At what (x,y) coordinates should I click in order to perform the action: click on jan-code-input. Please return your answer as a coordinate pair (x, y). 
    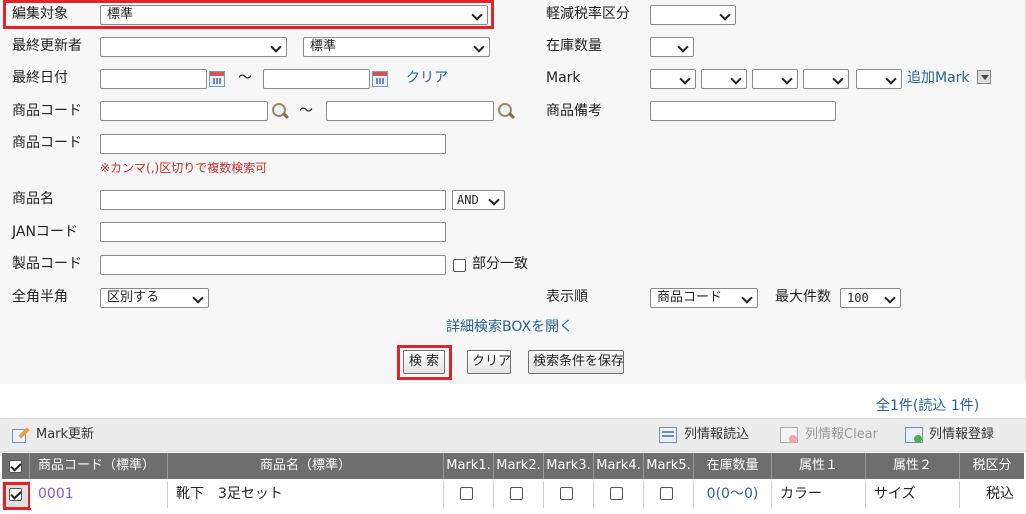
    Looking at the image, I should click on (273, 232).